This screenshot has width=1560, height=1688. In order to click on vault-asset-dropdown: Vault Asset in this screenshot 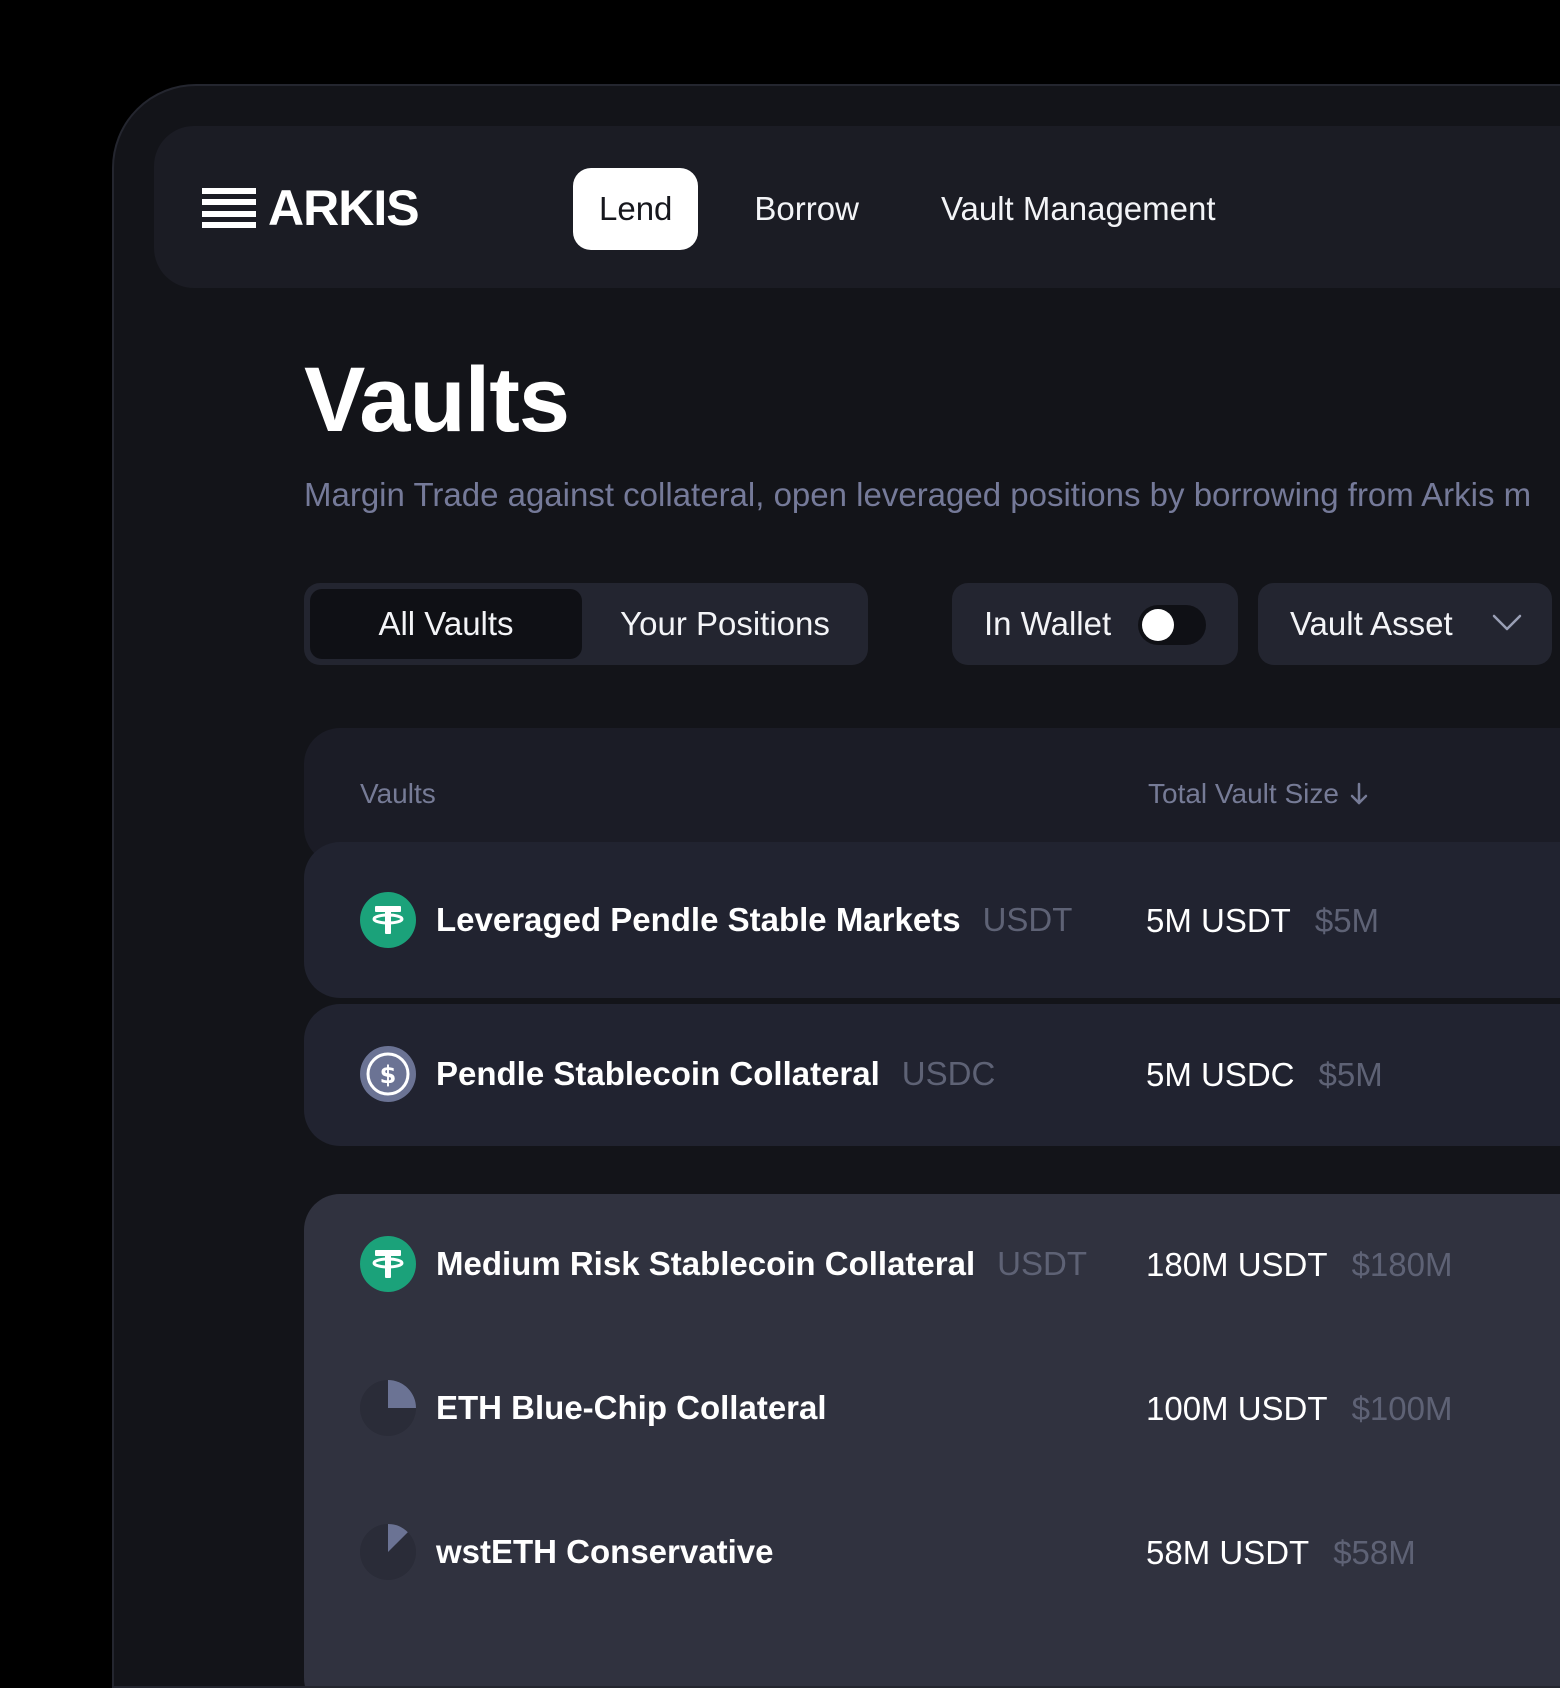, I will do `click(1405, 624)`.